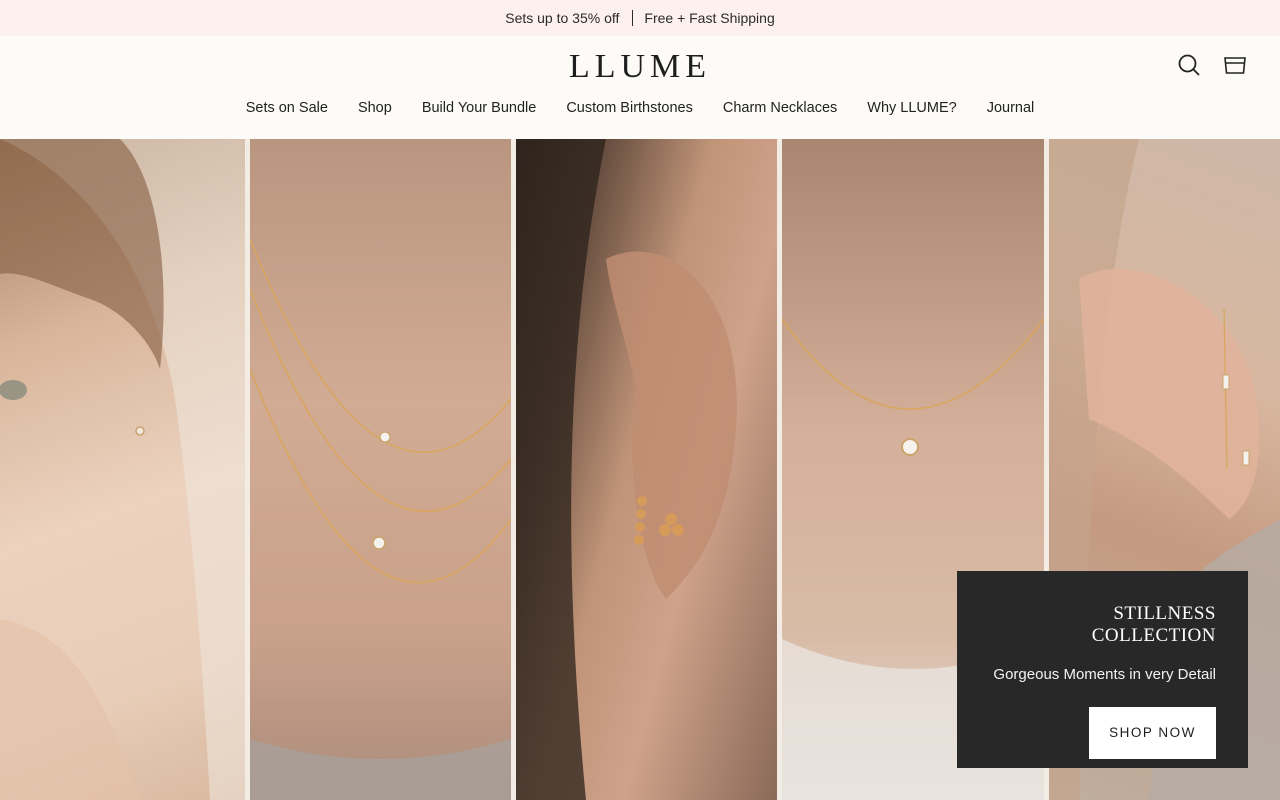 The height and width of the screenshot is (800, 1280). I want to click on promo-title: STILLNESS COLLECTION, so click(1153, 624).